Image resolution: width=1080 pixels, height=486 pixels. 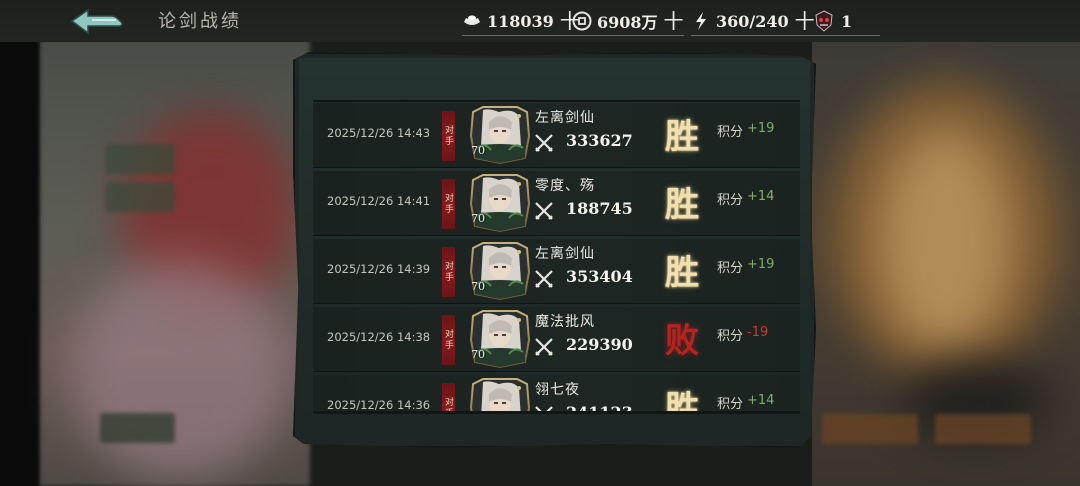 What do you see at coordinates (824, 21) in the screenshot?
I see `demon-mask-icon` at bounding box center [824, 21].